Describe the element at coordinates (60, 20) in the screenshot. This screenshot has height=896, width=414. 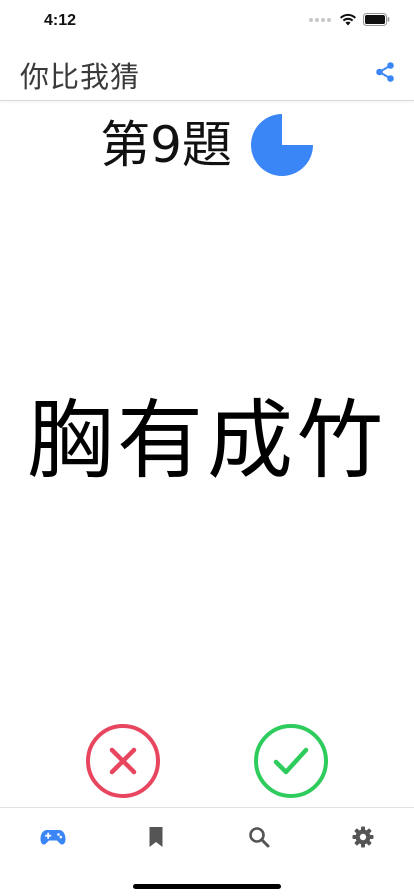
I see `status-time: 4:12` at that location.